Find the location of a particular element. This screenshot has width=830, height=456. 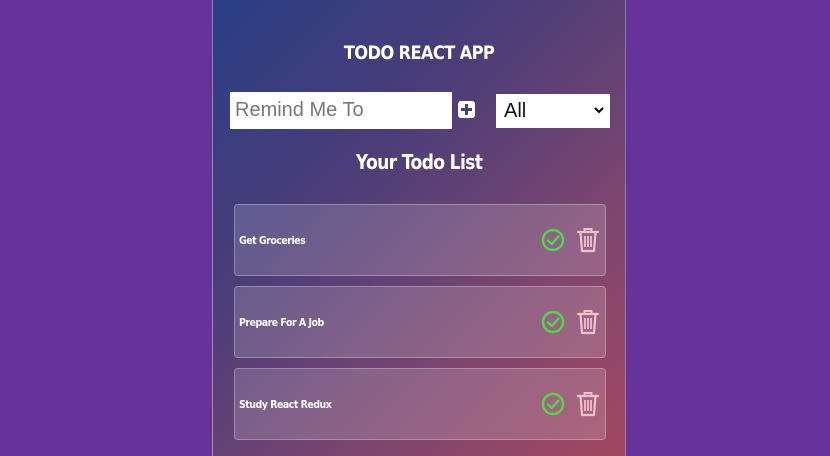

todo-input is located at coordinates (341, 110).